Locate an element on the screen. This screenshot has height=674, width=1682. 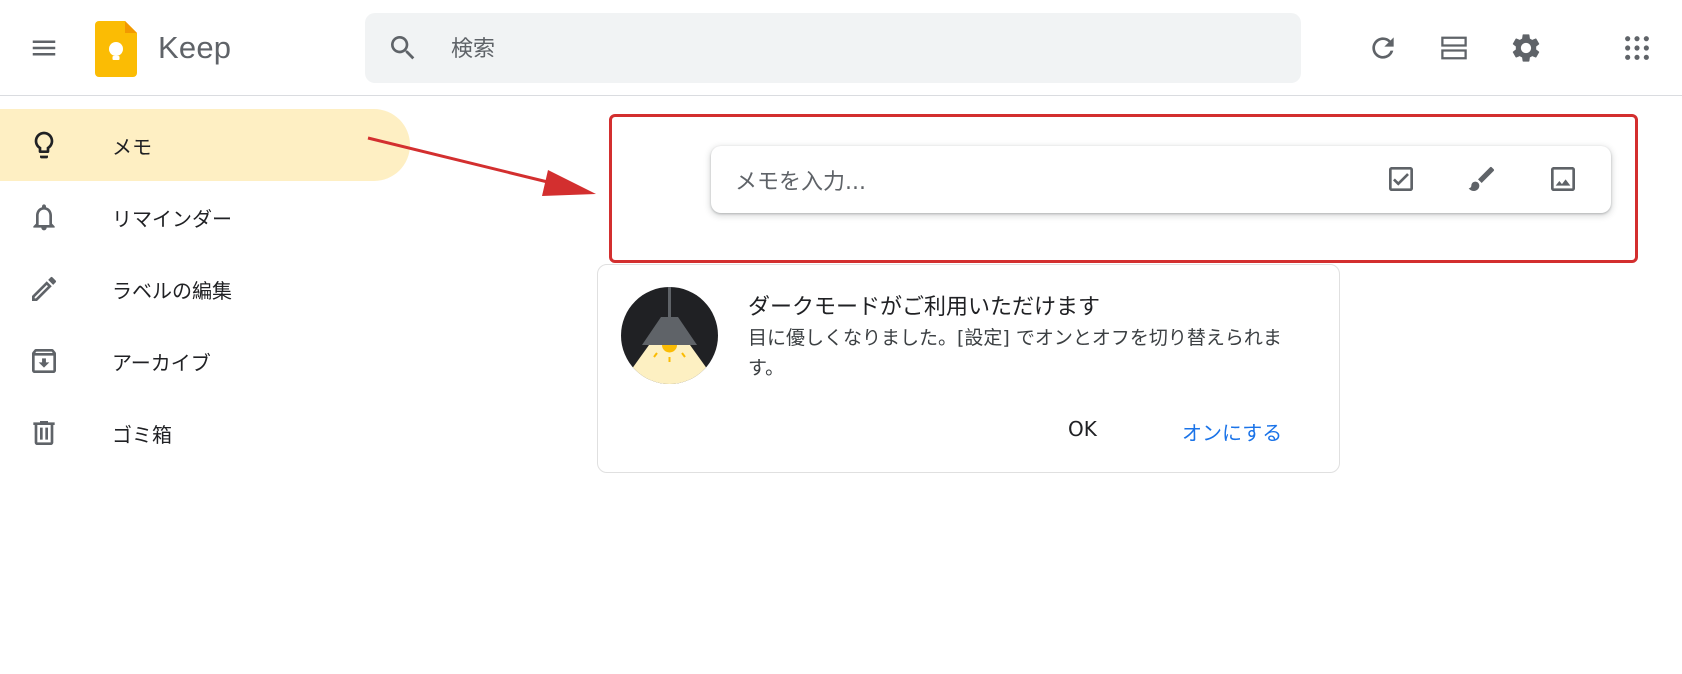
sidebar-item-notes: メモ is located at coordinates (205, 145).